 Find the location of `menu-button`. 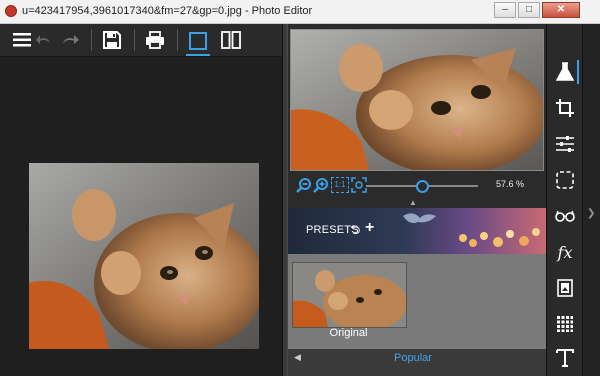

menu-button is located at coordinates (22, 40).